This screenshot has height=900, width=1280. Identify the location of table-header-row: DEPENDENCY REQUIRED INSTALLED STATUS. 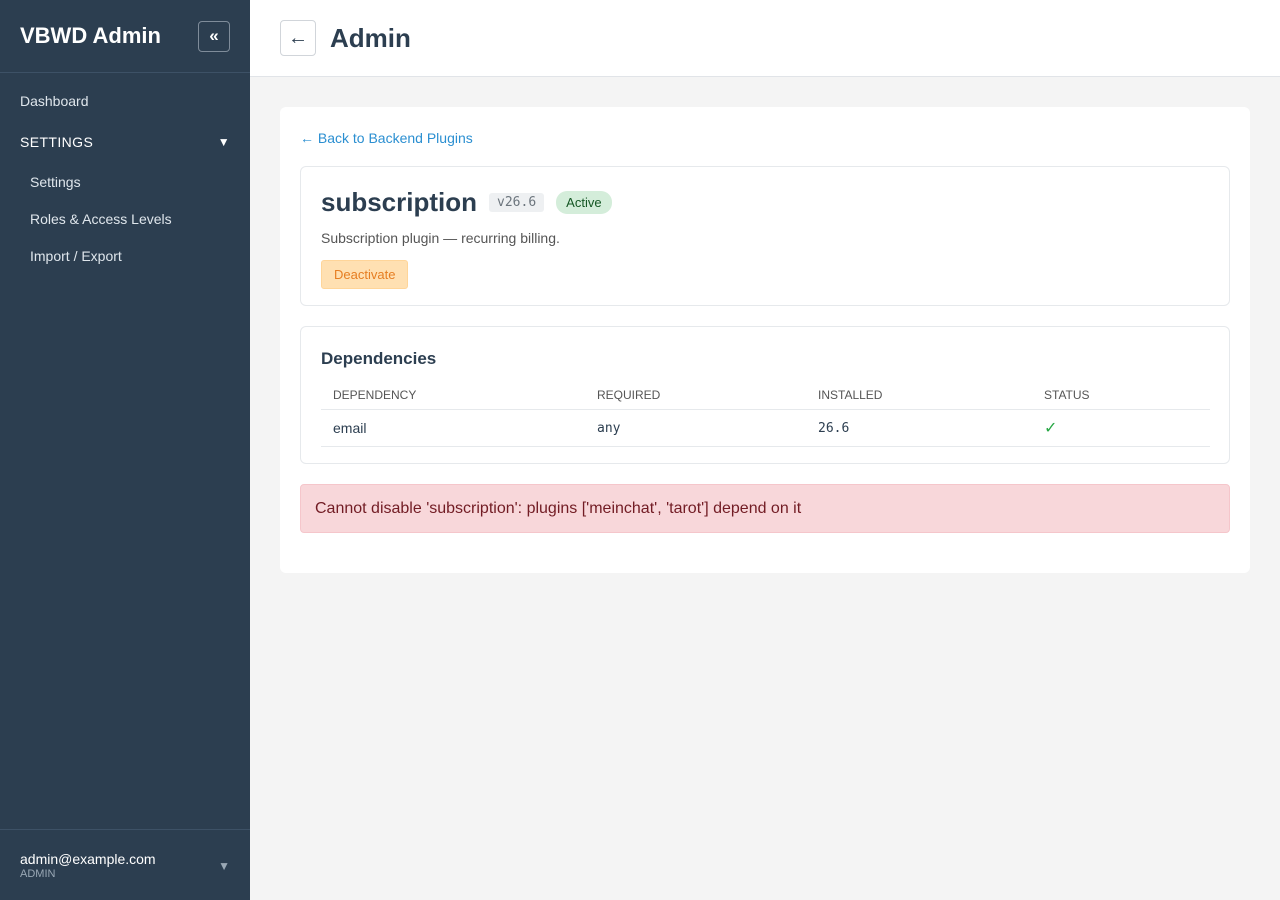
(765, 395).